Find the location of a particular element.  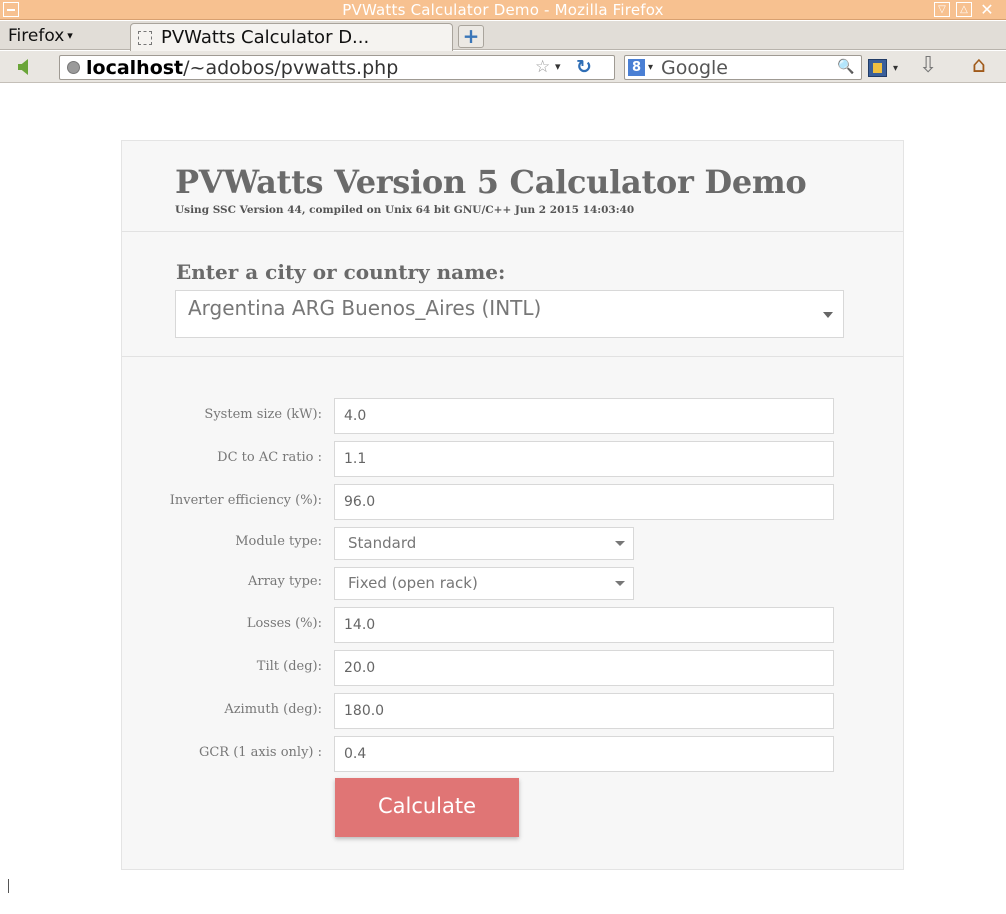

globe-icon is located at coordinates (73, 67).